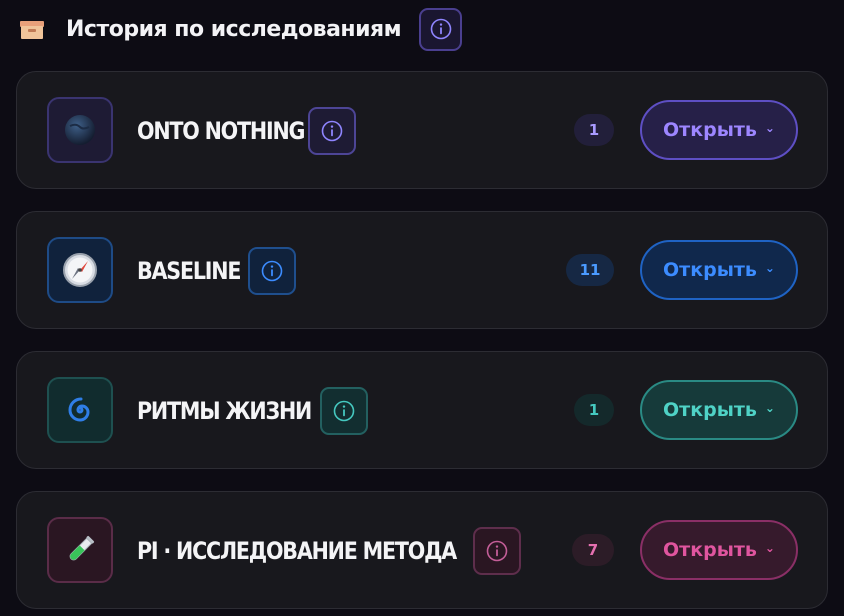 This screenshot has width=844, height=616. What do you see at coordinates (593, 550) in the screenshot?
I see `count-badge: 7` at bounding box center [593, 550].